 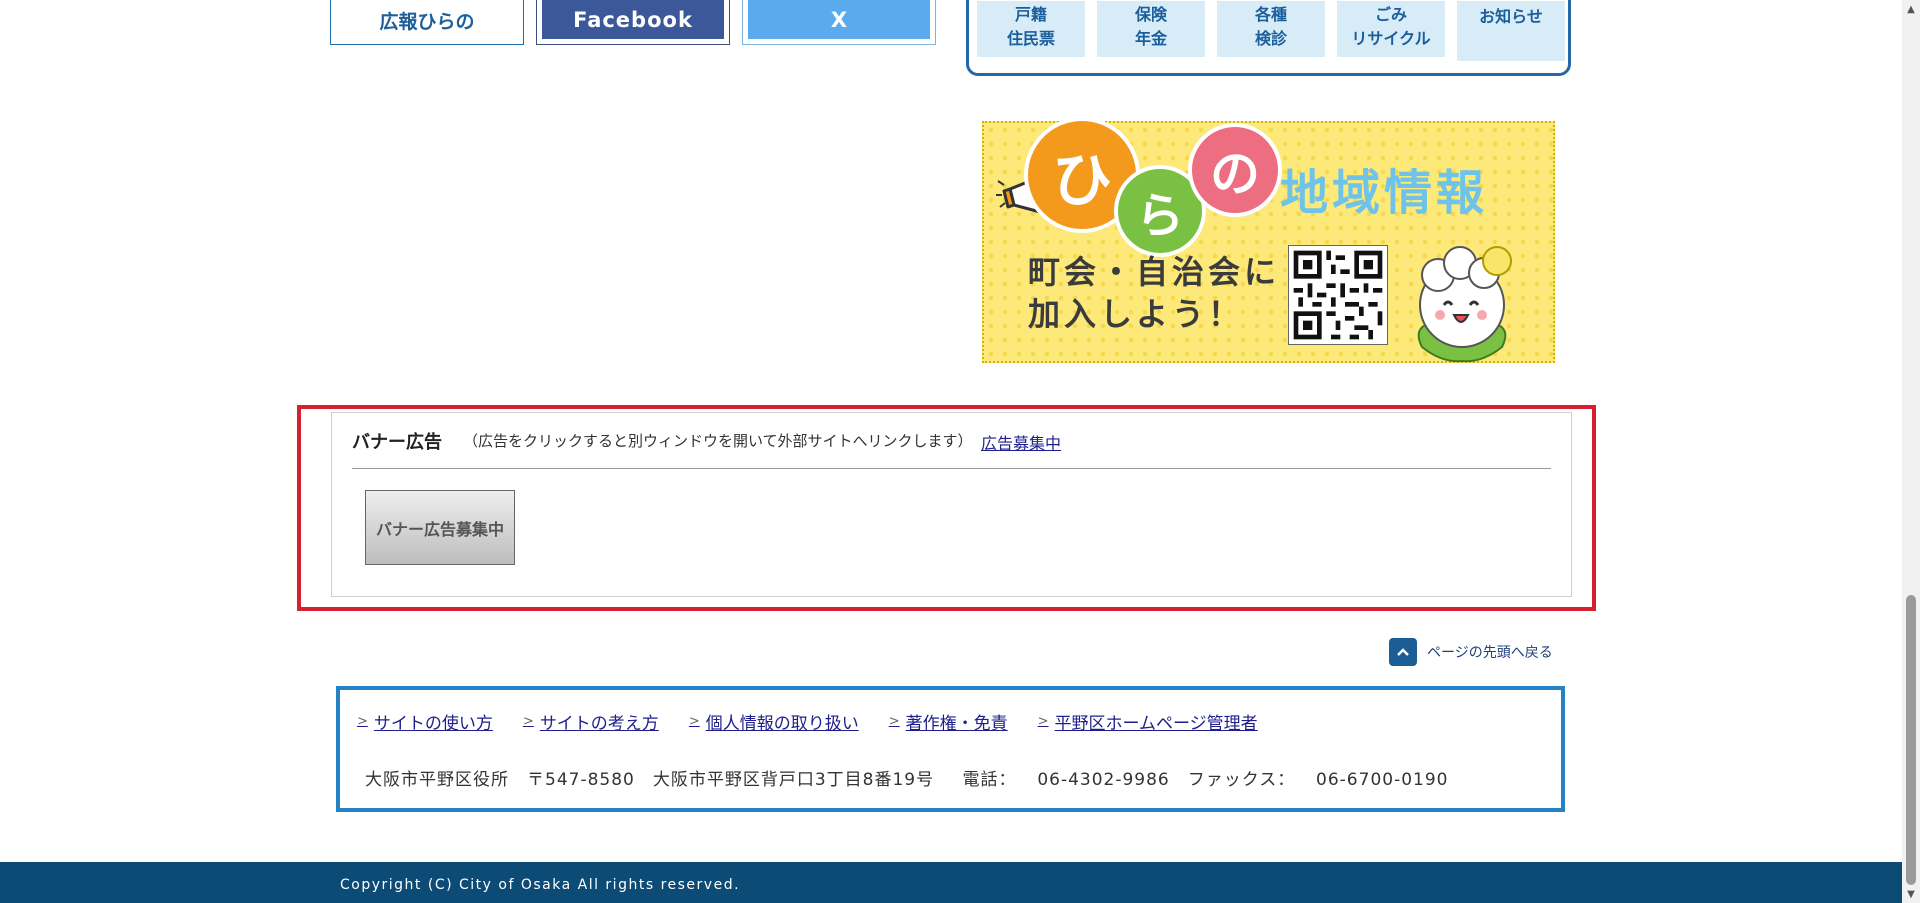 I want to click on category-kenshin: 各種 検診, so click(x=1271, y=29).